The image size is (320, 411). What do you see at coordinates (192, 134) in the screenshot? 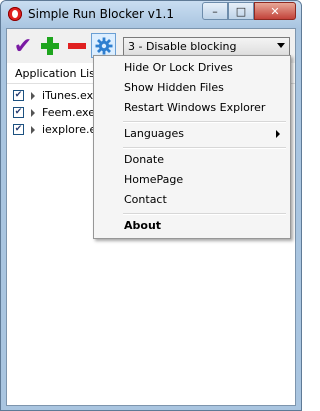
I see `menu-item-languages: Languages` at bounding box center [192, 134].